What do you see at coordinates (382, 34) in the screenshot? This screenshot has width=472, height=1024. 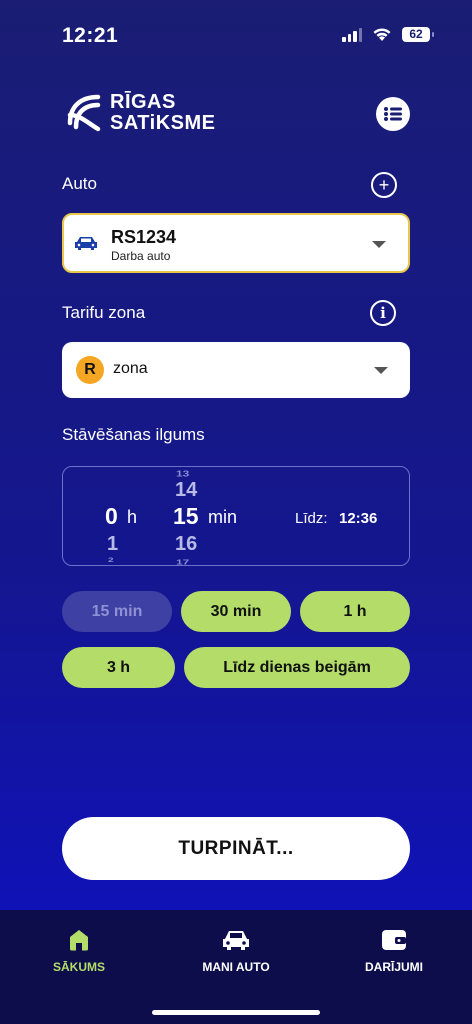 I see `wifi-icon` at bounding box center [382, 34].